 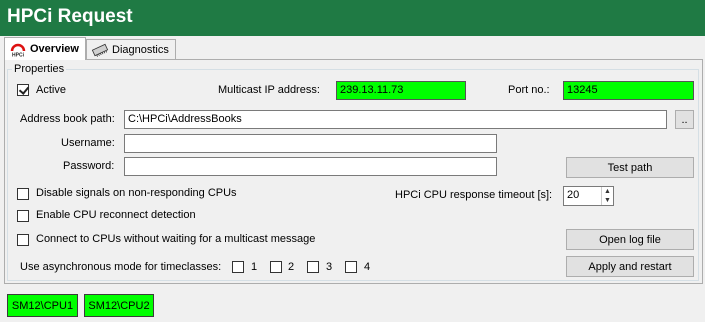 I want to click on disable-signals-checkbox, so click(x=23, y=194).